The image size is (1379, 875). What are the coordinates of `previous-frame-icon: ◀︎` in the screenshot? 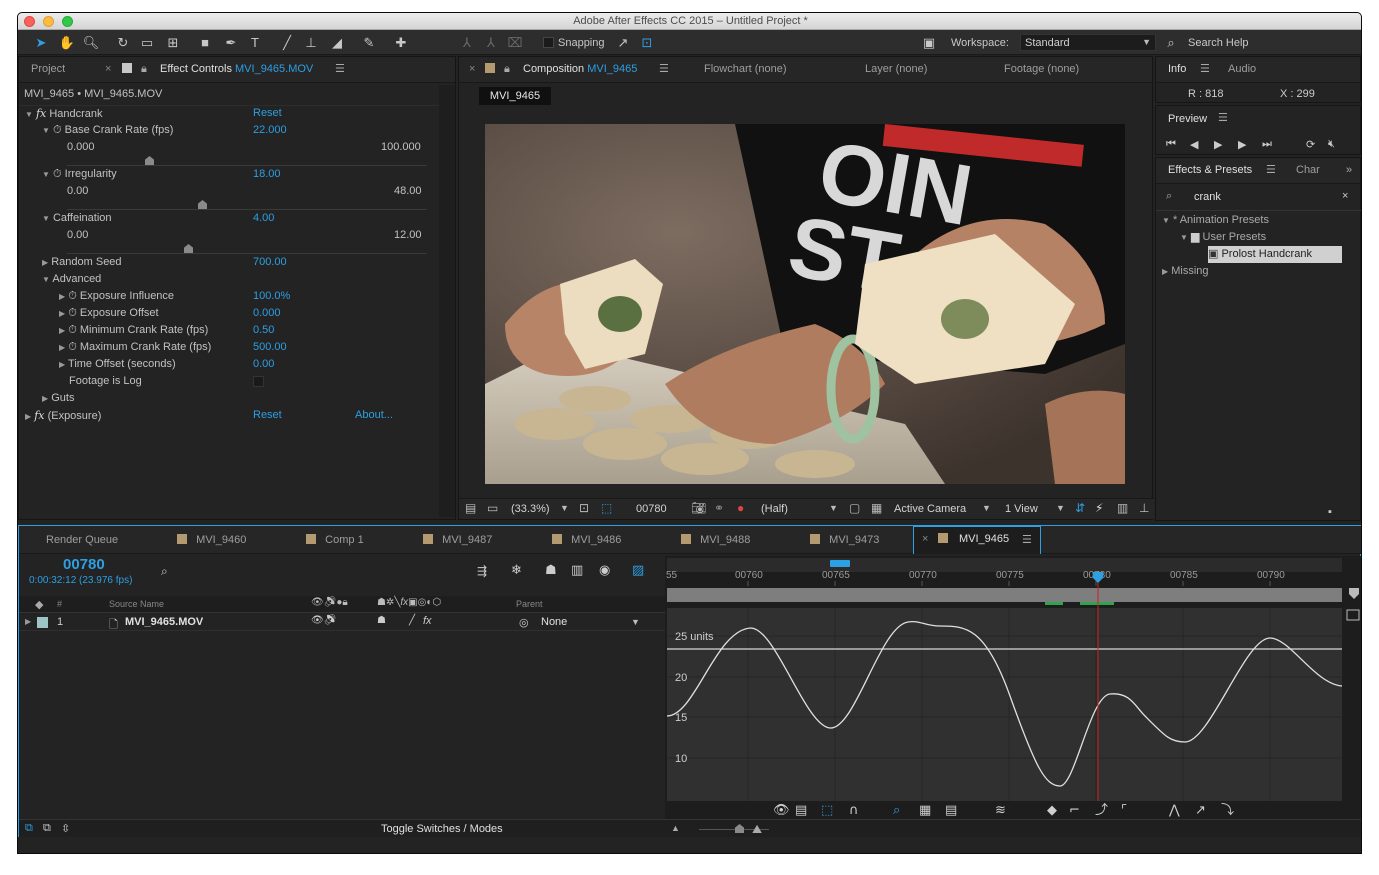 It's located at (1194, 144).